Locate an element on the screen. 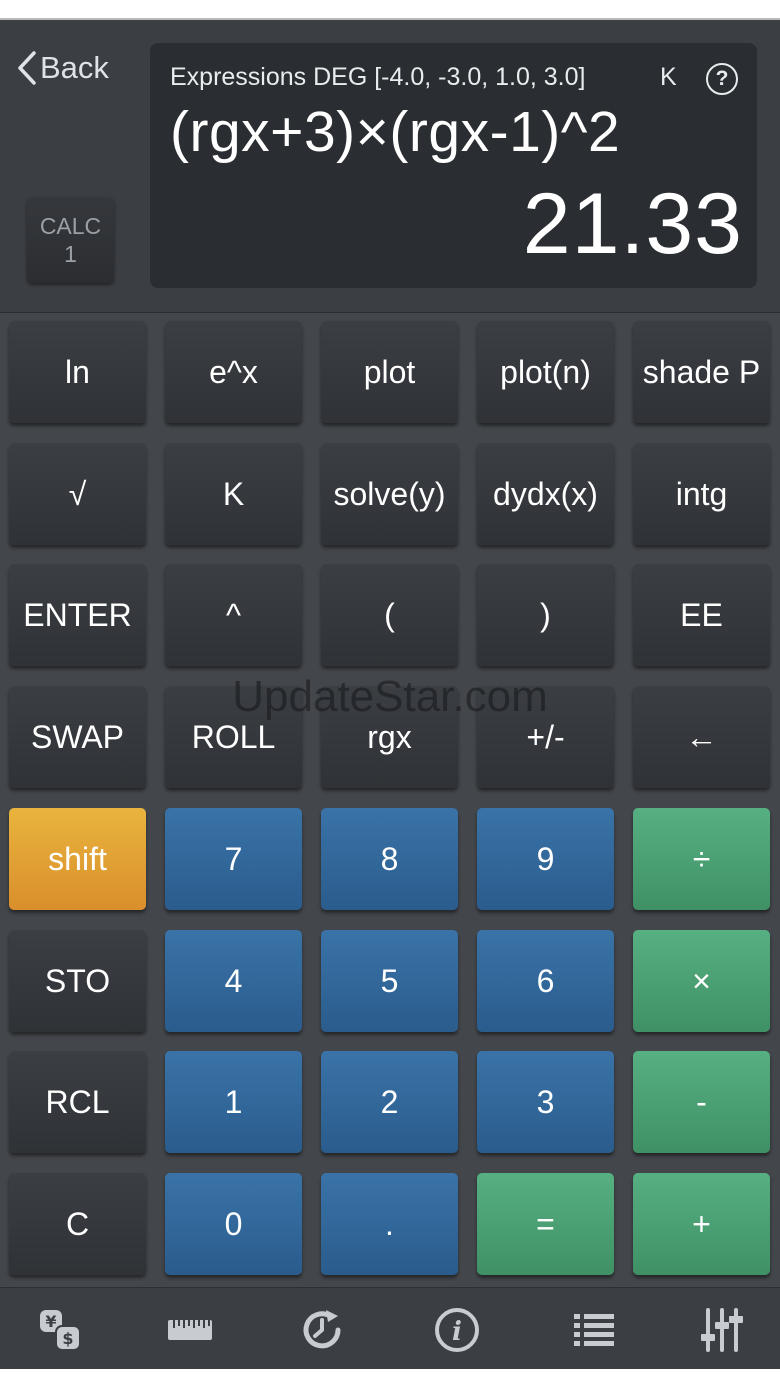  key-label: 3 is located at coordinates (545, 1101).